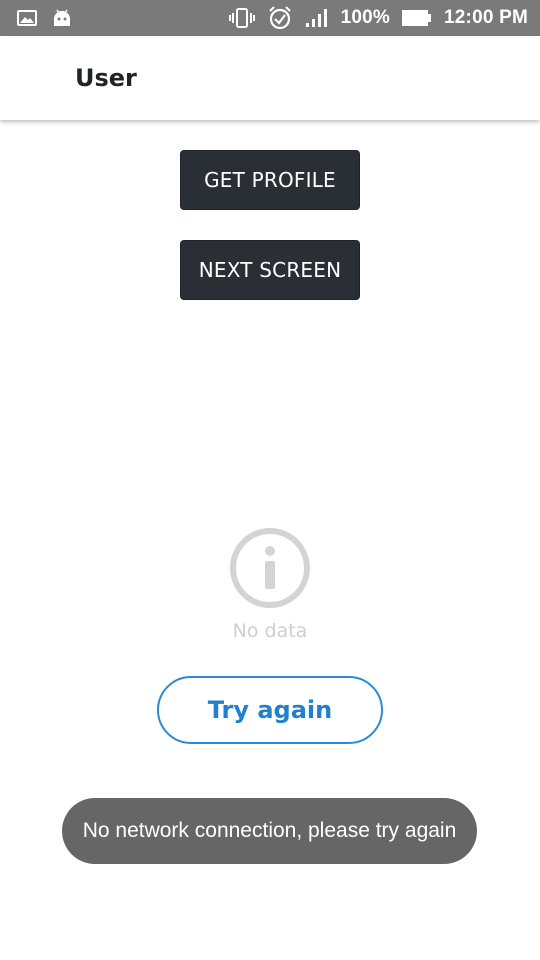  I want to click on get-profile-button: GET PROFILE, so click(270, 180).